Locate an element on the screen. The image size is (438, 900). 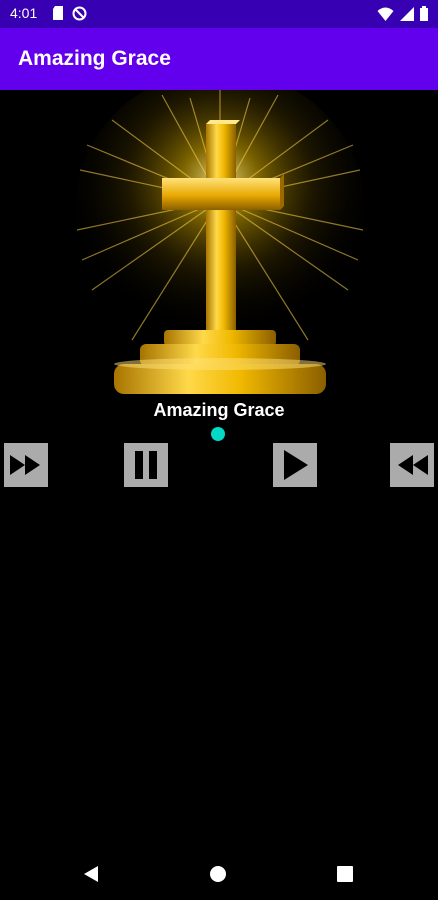
rewind-button is located at coordinates (412, 465).